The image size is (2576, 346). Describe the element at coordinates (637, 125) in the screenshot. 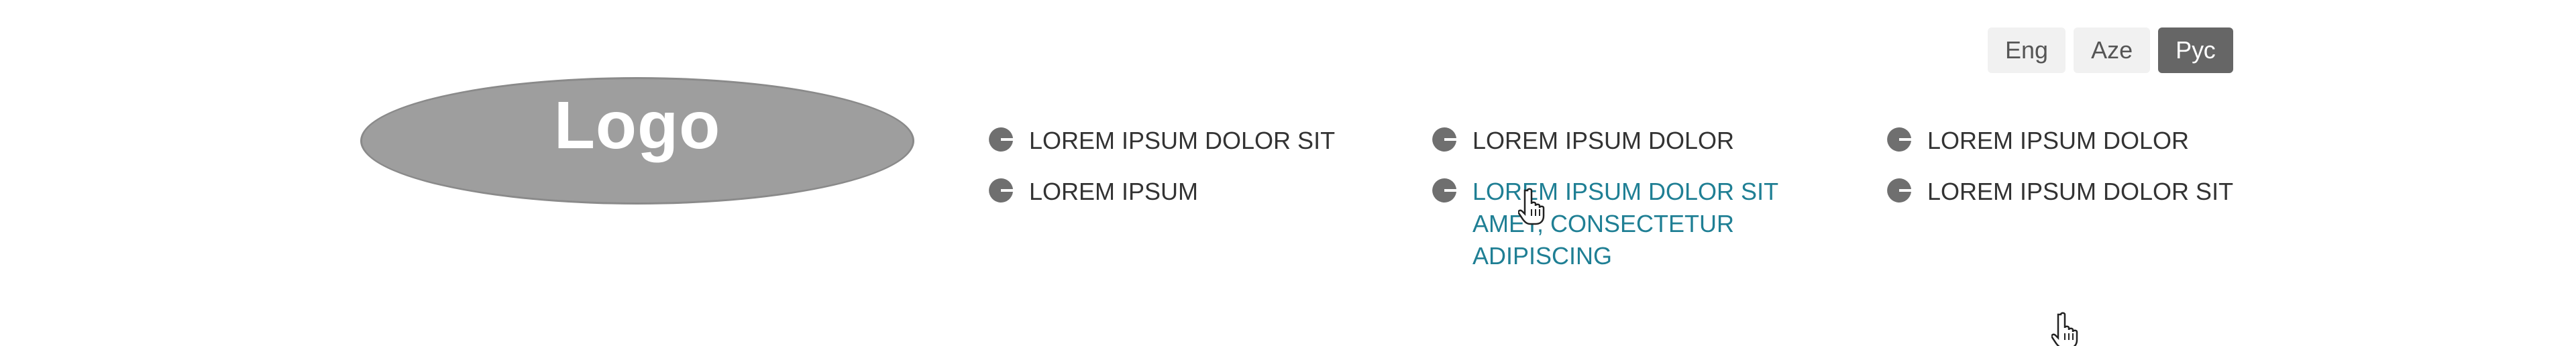

I see `logo-text: Logo` at that location.